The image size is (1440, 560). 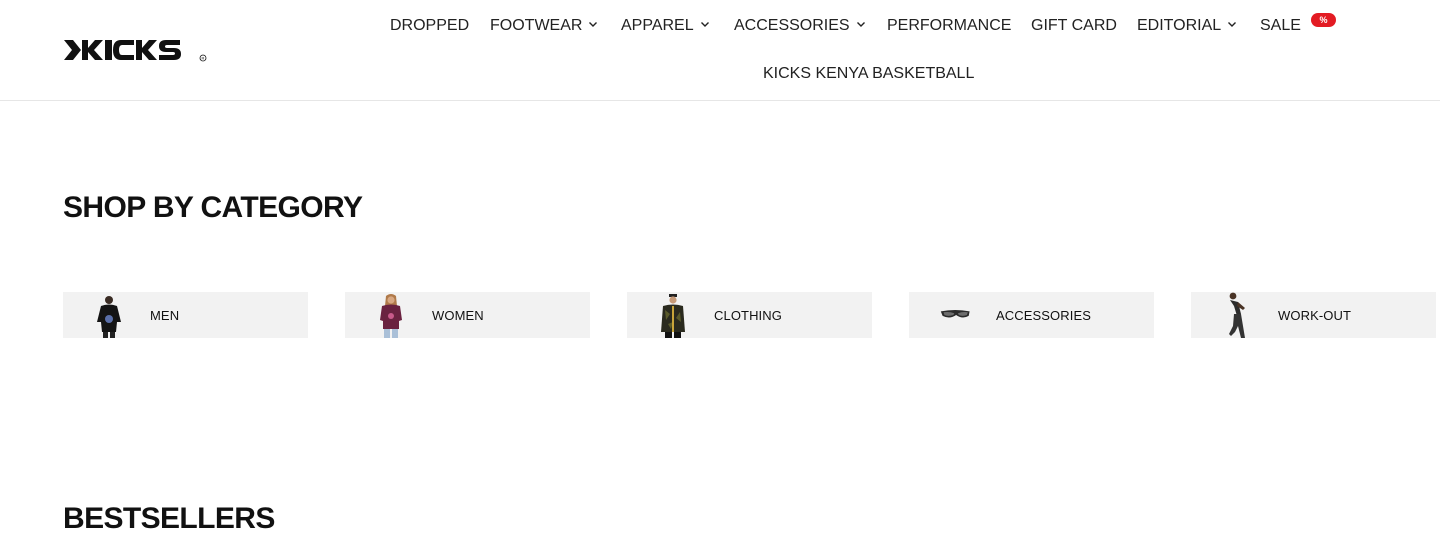 I want to click on clothing-model-image, so click(x=673, y=316).